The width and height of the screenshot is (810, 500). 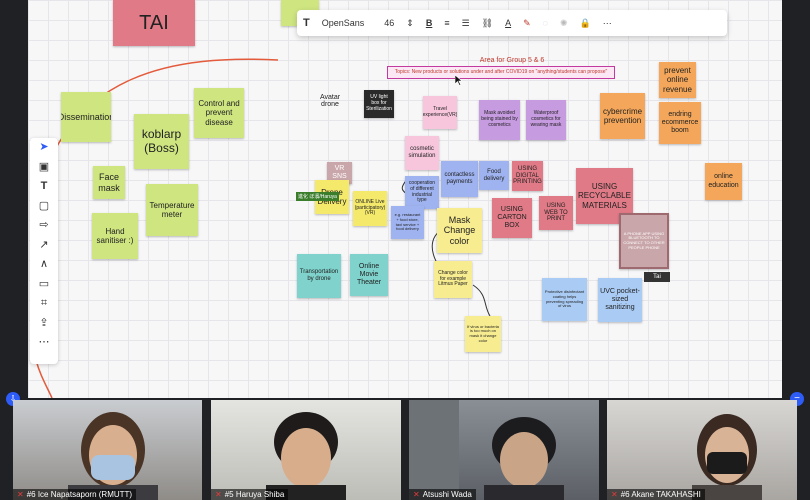 I want to click on sticky-note-online-movie: Online Movie Theater, so click(x=369, y=275).